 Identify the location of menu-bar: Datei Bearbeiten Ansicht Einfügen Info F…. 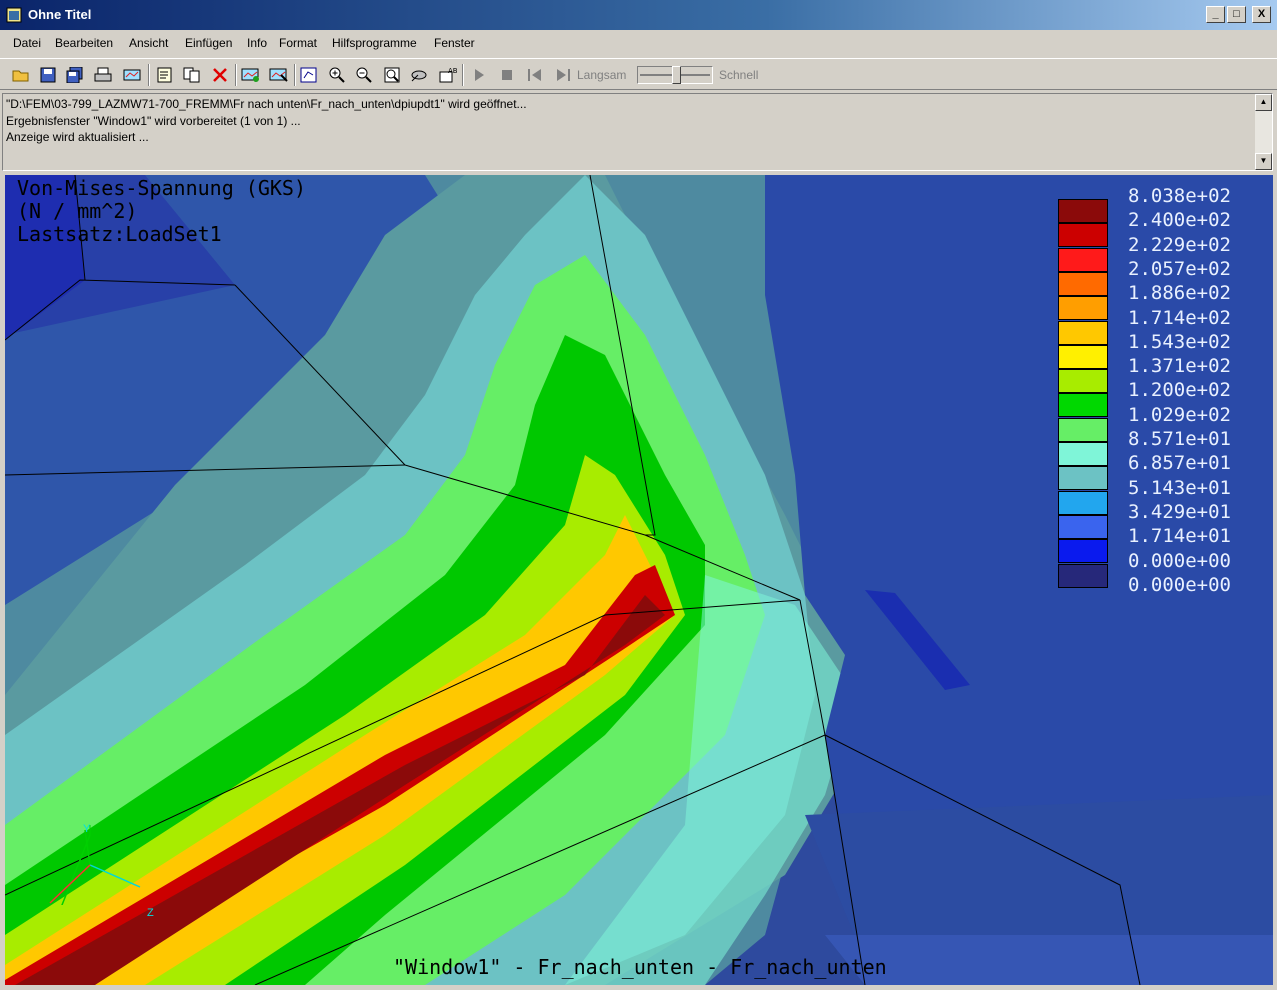
(638, 43).